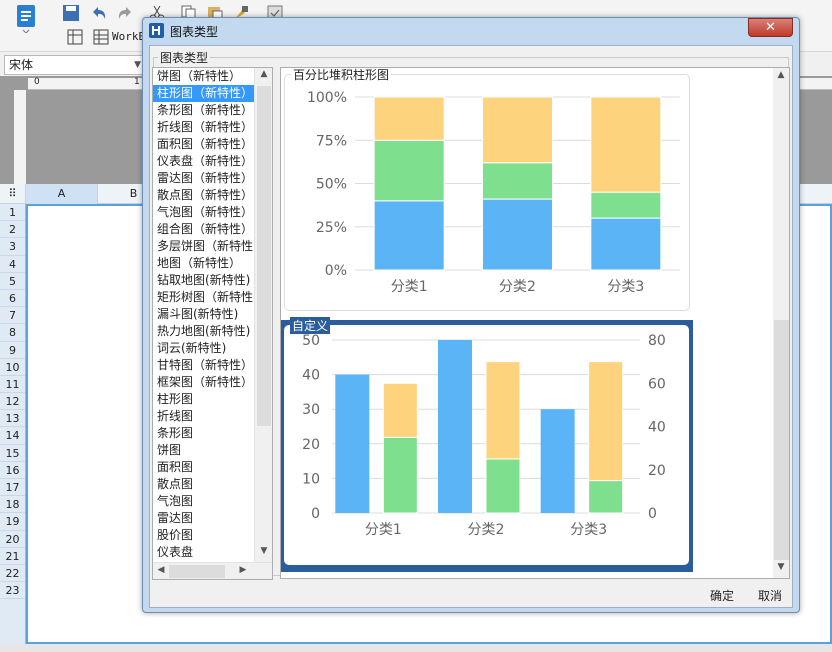  Describe the element at coordinates (62, 194) in the screenshot. I see `column-a: A` at that location.